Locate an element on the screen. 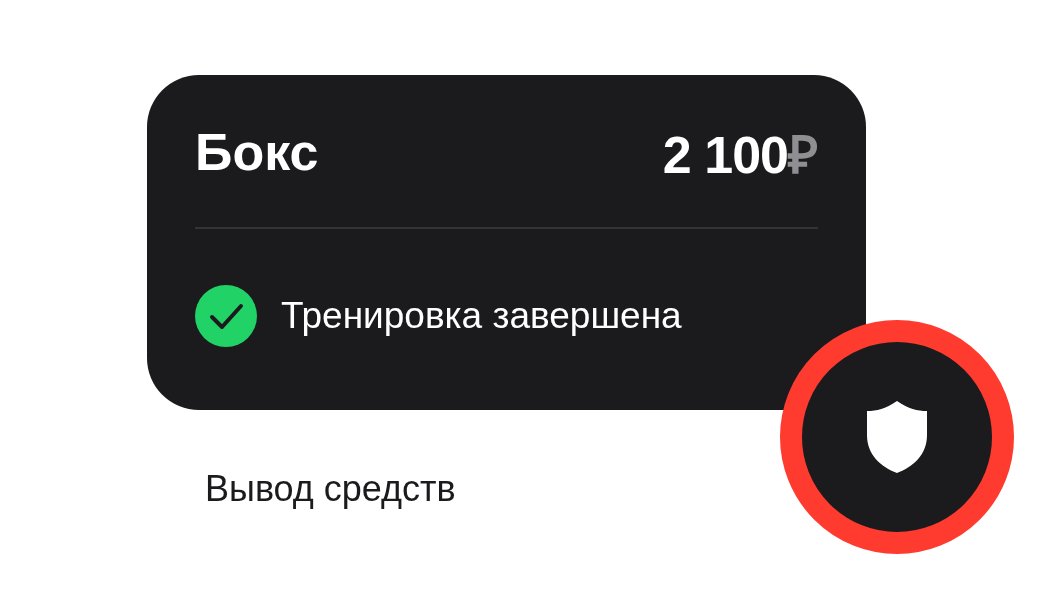 The width and height of the screenshot is (1053, 594). shield-icon is located at coordinates (897, 437).